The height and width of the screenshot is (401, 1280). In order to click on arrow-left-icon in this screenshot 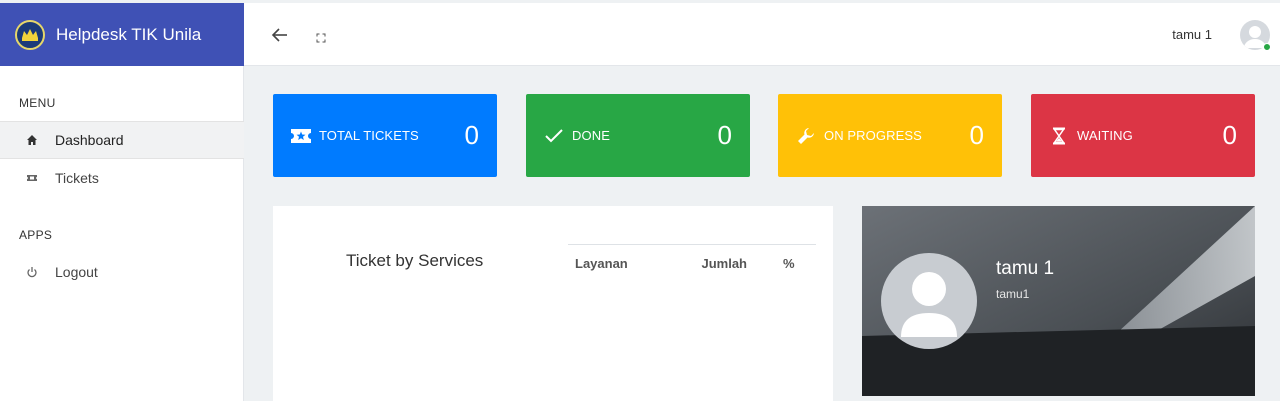, I will do `click(280, 35)`.